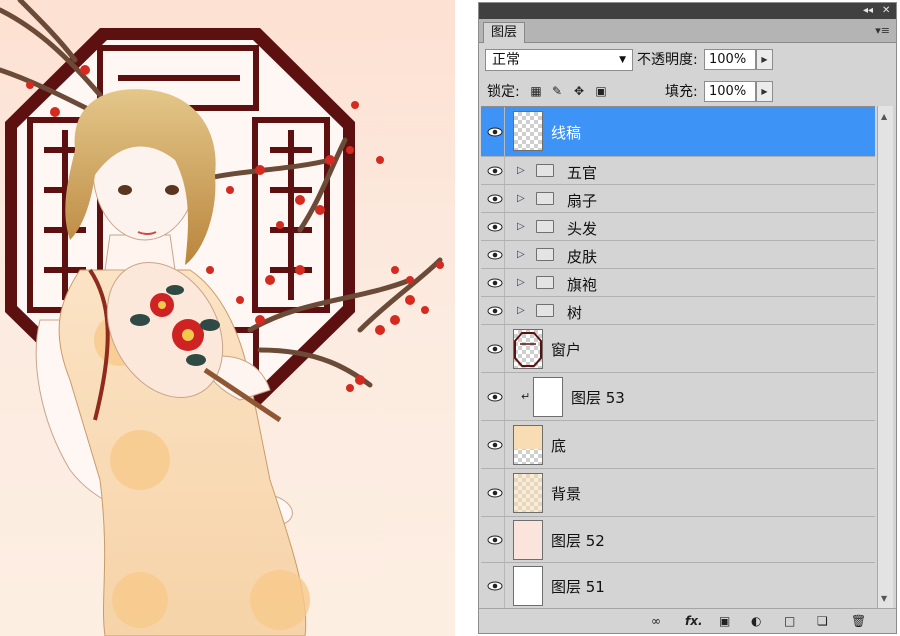 Image resolution: width=900 pixels, height=636 pixels. What do you see at coordinates (858, 621) in the screenshot?
I see `delete-layer-icon: 🗑` at bounding box center [858, 621].